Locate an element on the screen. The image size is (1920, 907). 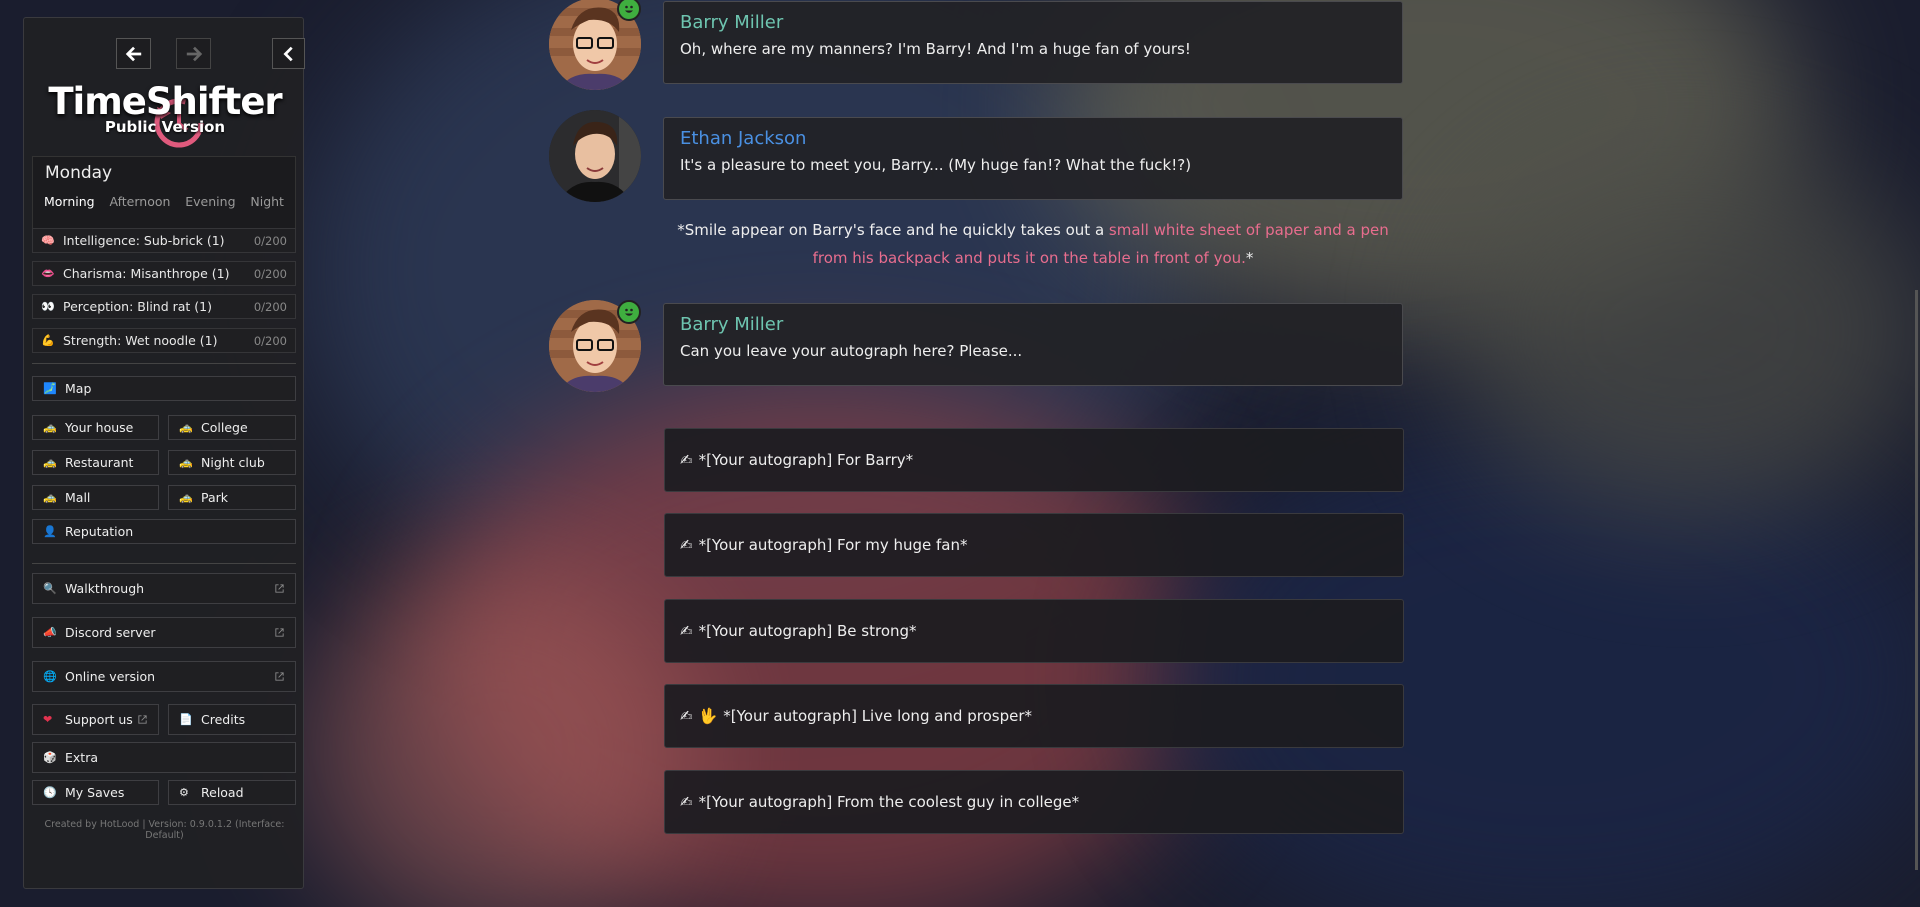
stat-label: Strength: Wet noodle (1) is located at coordinates (140, 340).